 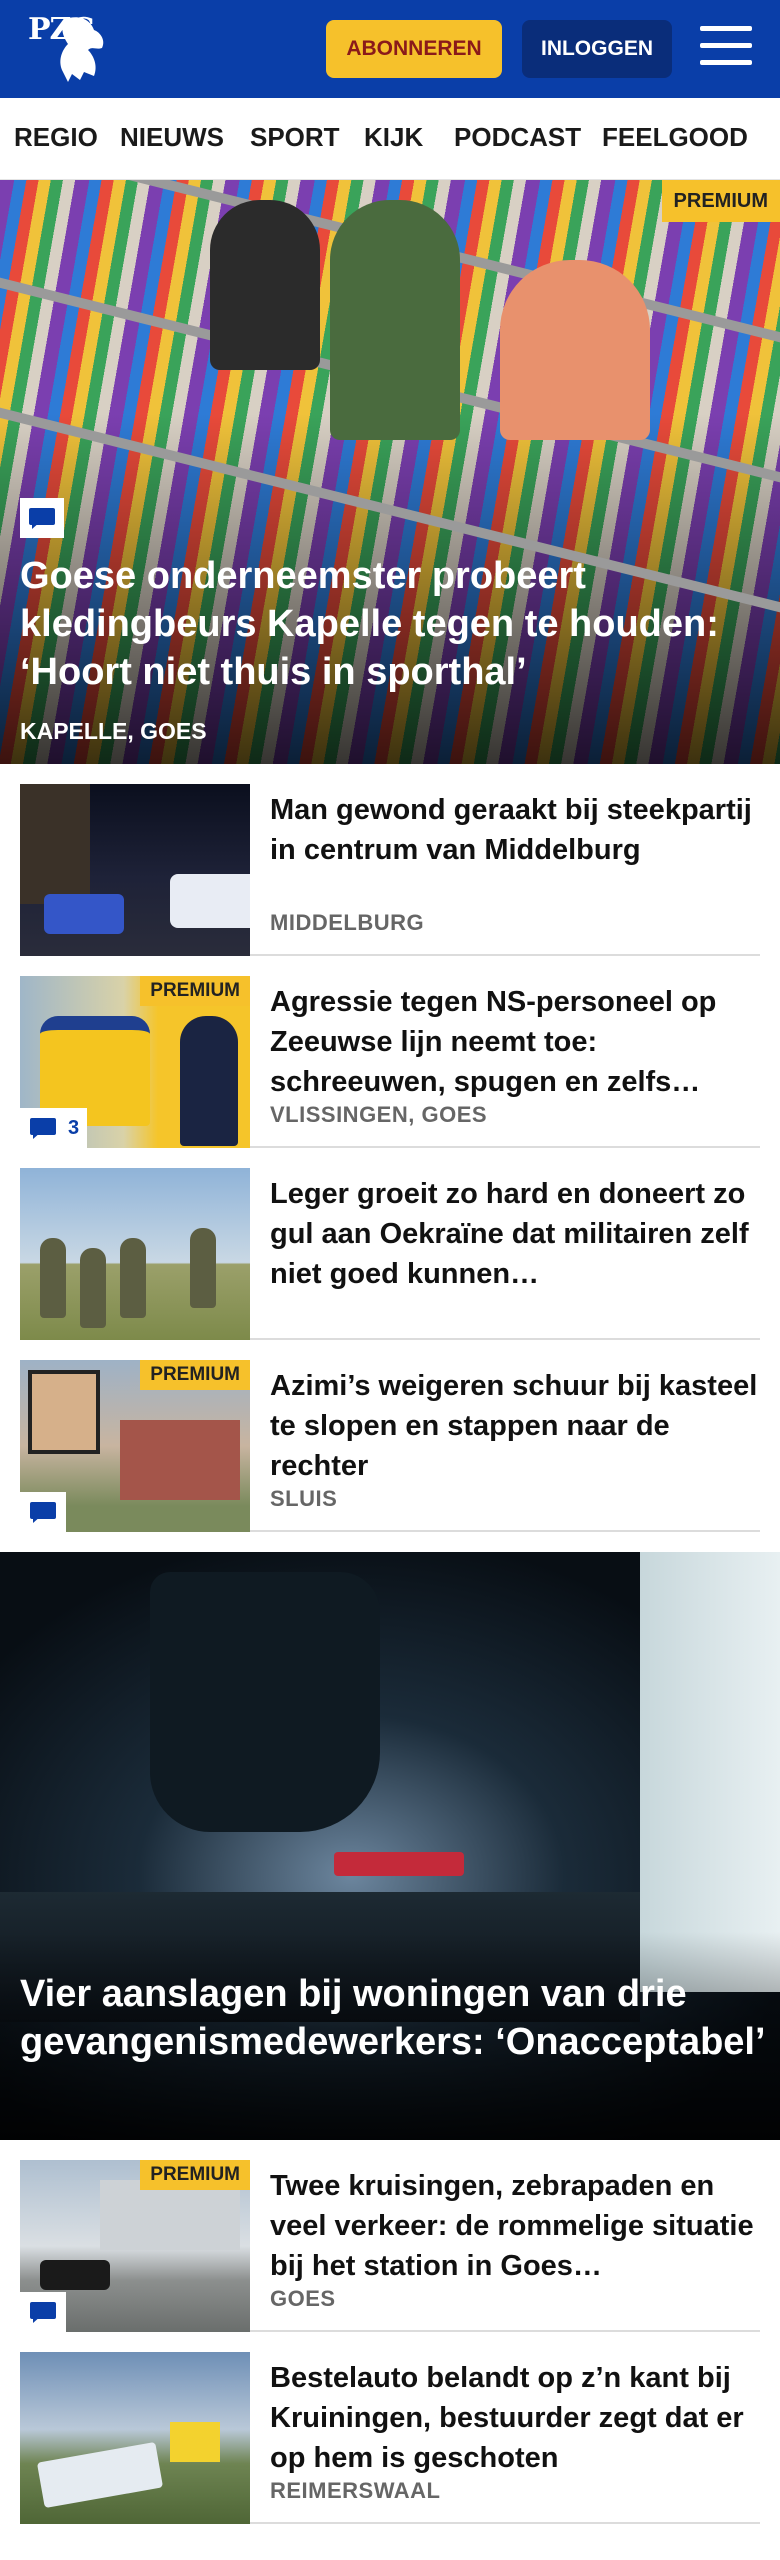 I want to click on pzc-logo: PZC, so click(x=70, y=49).